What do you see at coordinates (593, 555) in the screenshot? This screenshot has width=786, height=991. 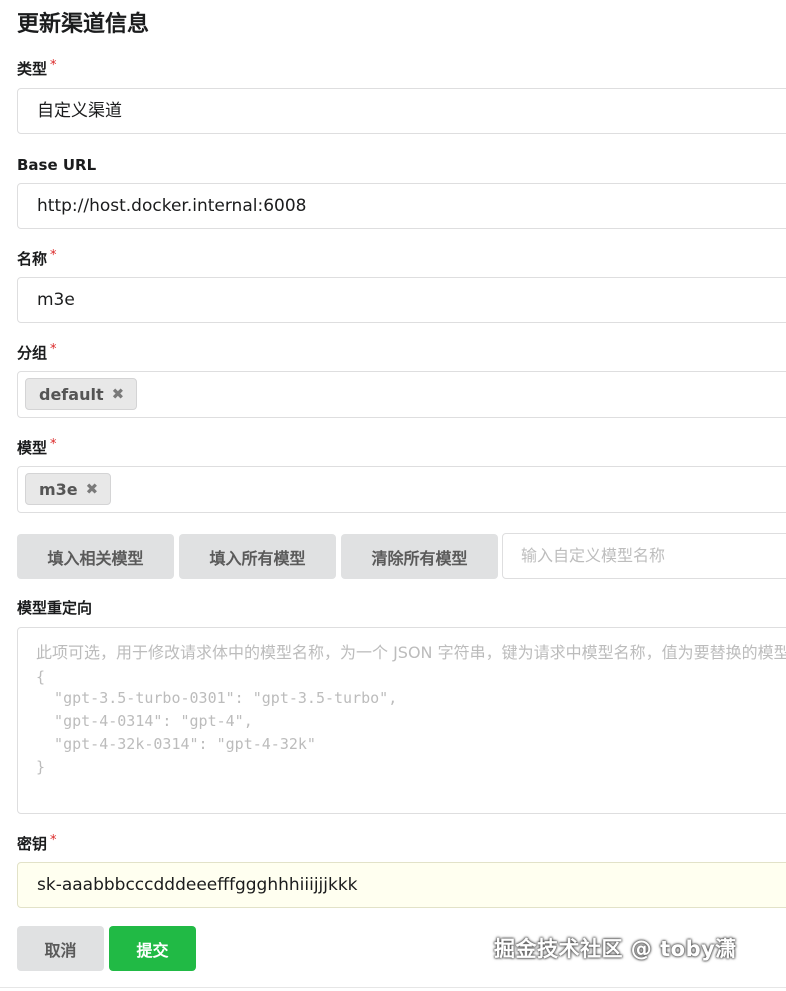 I see `custom-model-placeholder: 输入自定义模型名称` at bounding box center [593, 555].